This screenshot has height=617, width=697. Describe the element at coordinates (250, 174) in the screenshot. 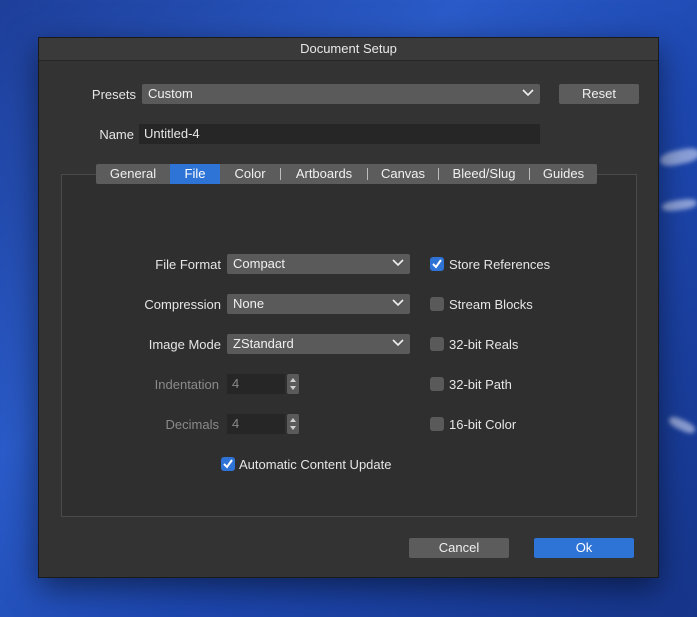

I see `tab-color: Color` at that location.